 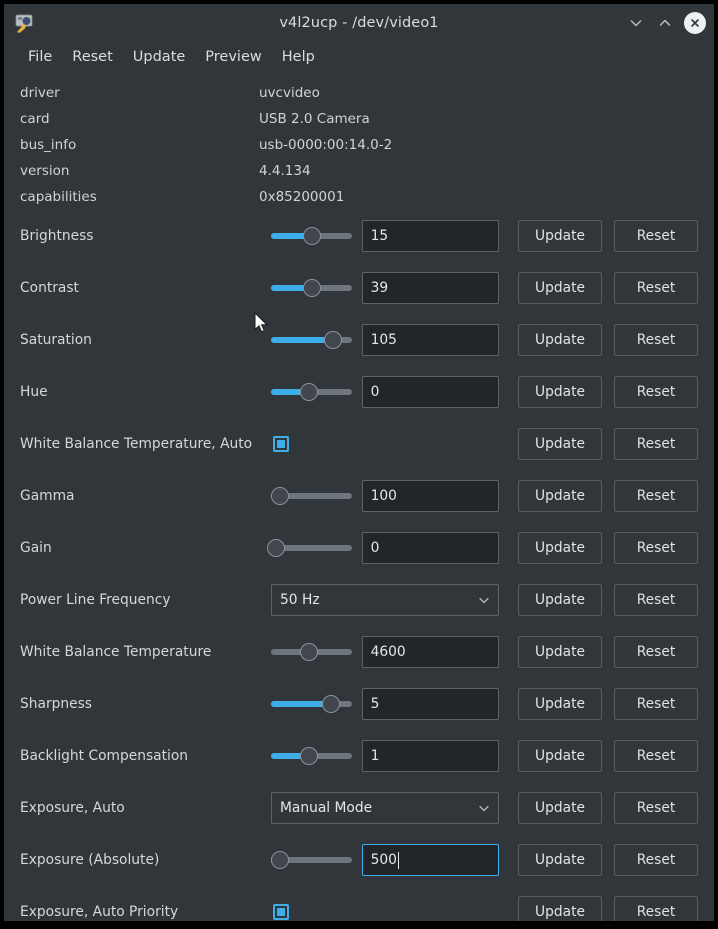 I want to click on title-bar: v4l2ucp - /dev/video1, so click(x=359, y=23).